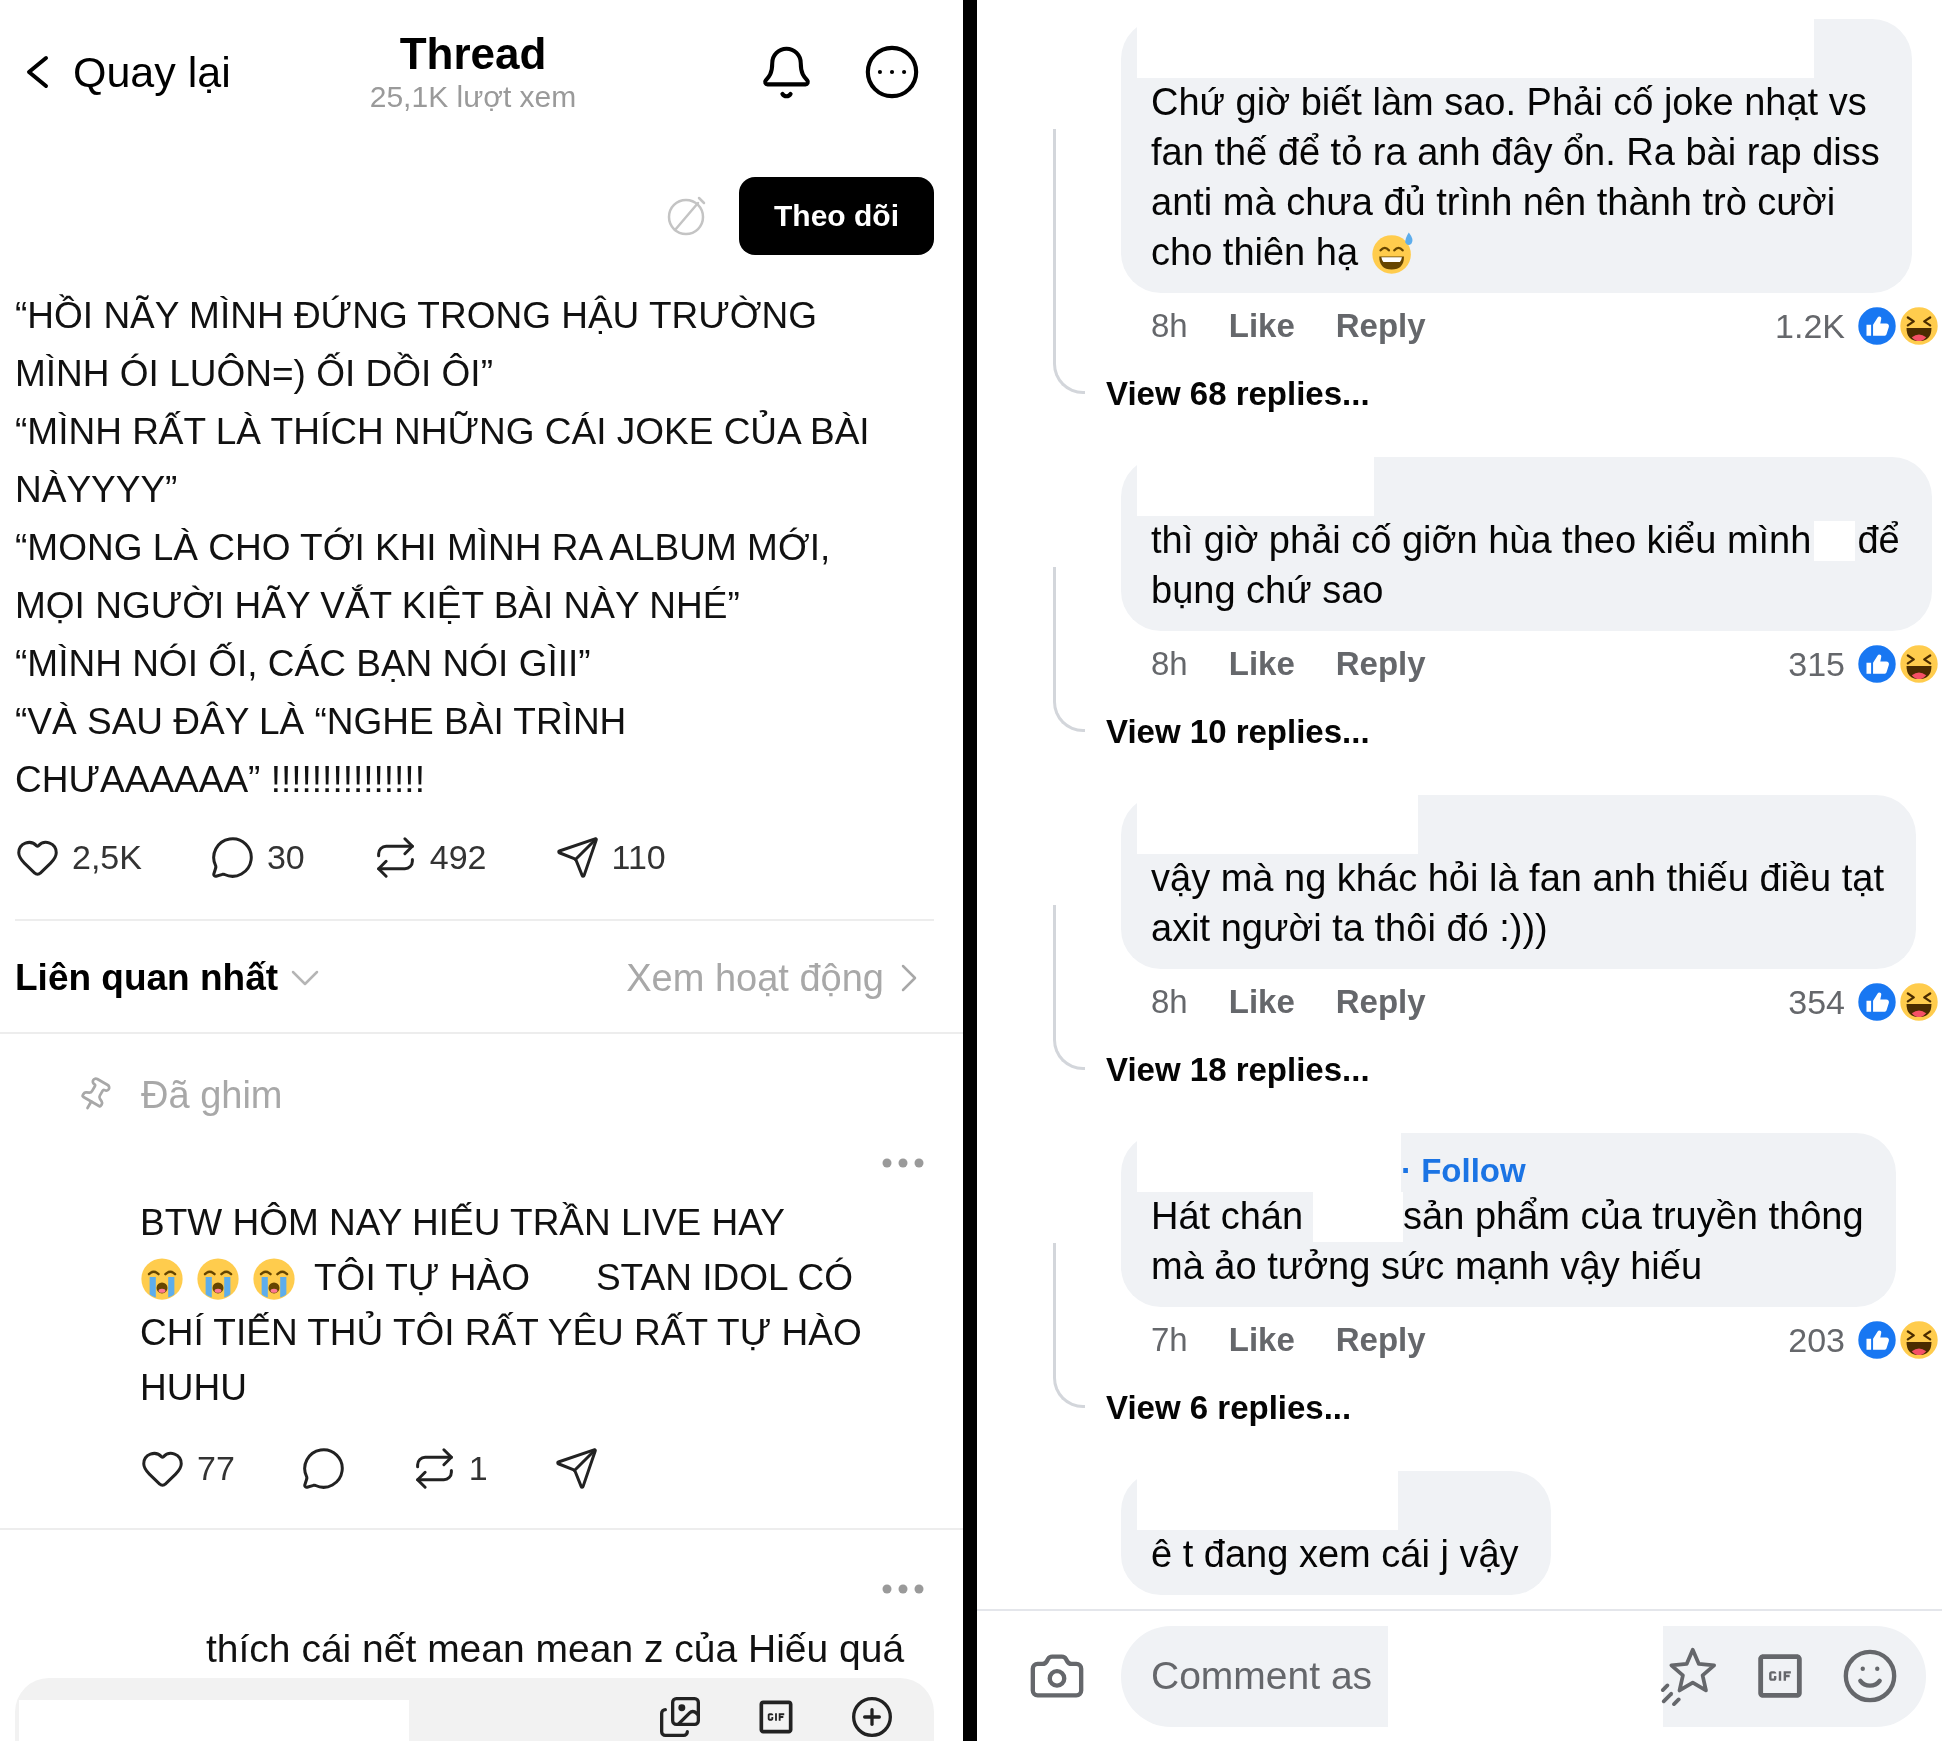 This screenshot has width=1942, height=1741. What do you see at coordinates (1269, 1676) in the screenshot?
I see `comment-field: Comment as` at bounding box center [1269, 1676].